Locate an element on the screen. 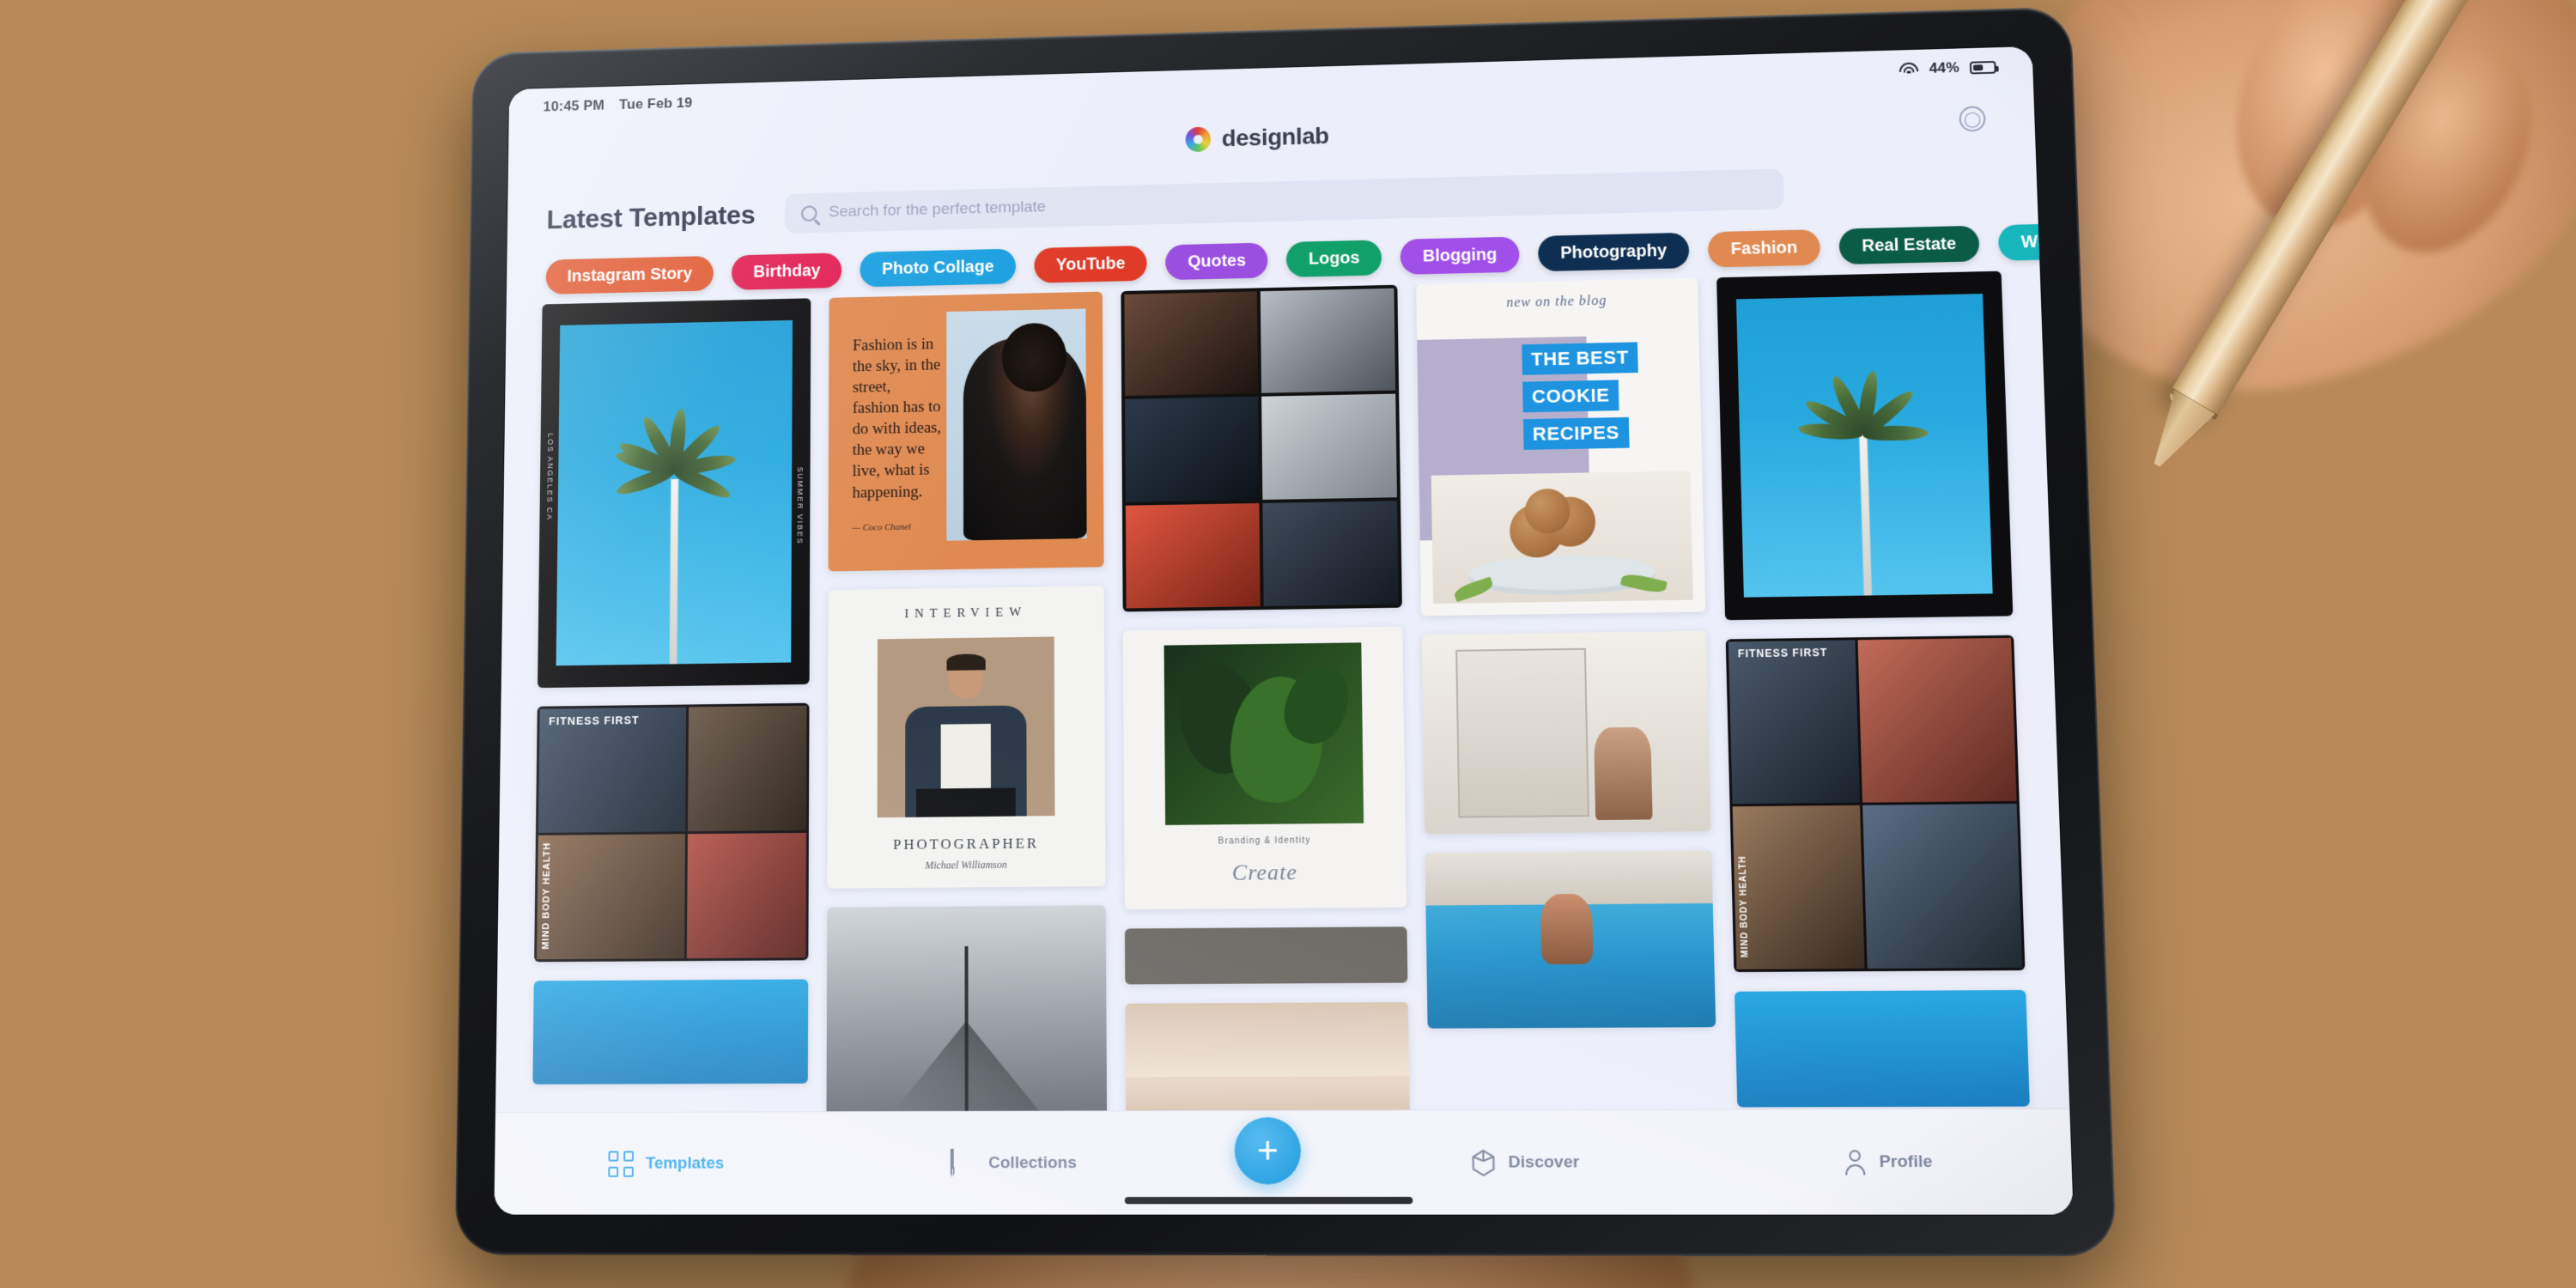  tab-label: Profile is located at coordinates (1906, 1161).